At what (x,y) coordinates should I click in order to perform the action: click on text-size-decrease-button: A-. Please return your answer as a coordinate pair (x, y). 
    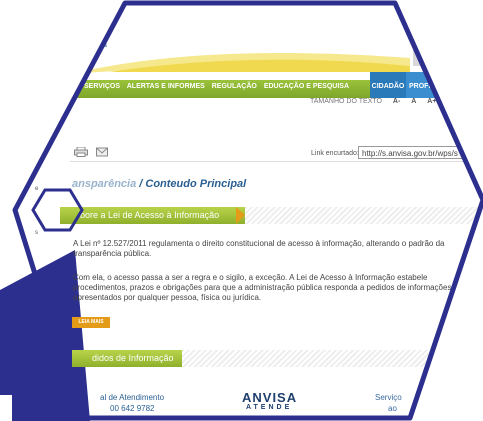
    Looking at the image, I should click on (396, 101).